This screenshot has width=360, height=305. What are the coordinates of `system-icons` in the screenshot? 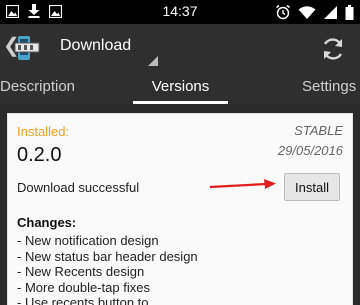 It's located at (314, 12).